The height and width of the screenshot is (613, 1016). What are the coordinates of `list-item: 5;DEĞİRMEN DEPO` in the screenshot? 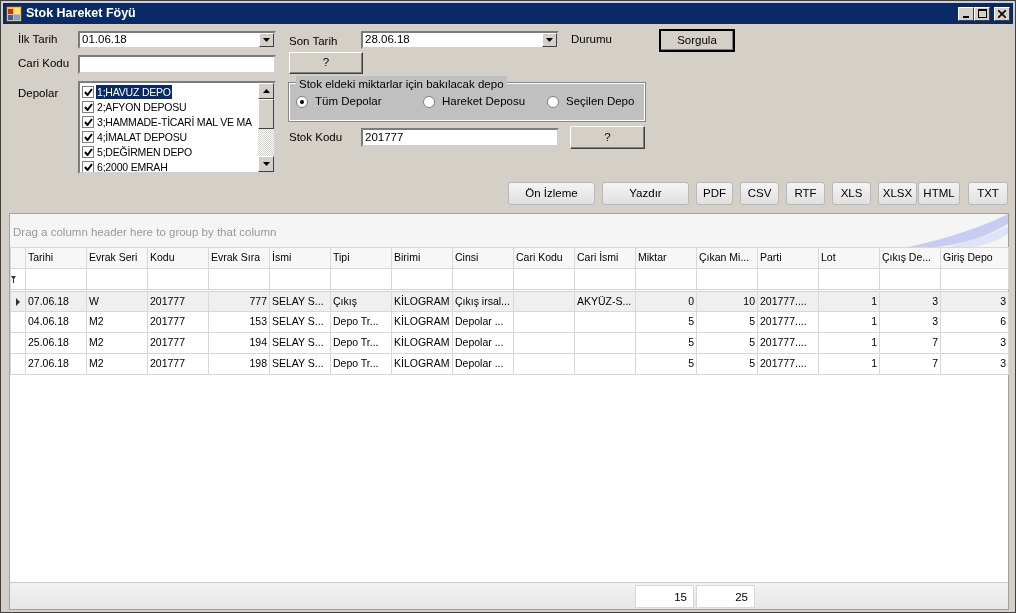 It's located at (145, 151).